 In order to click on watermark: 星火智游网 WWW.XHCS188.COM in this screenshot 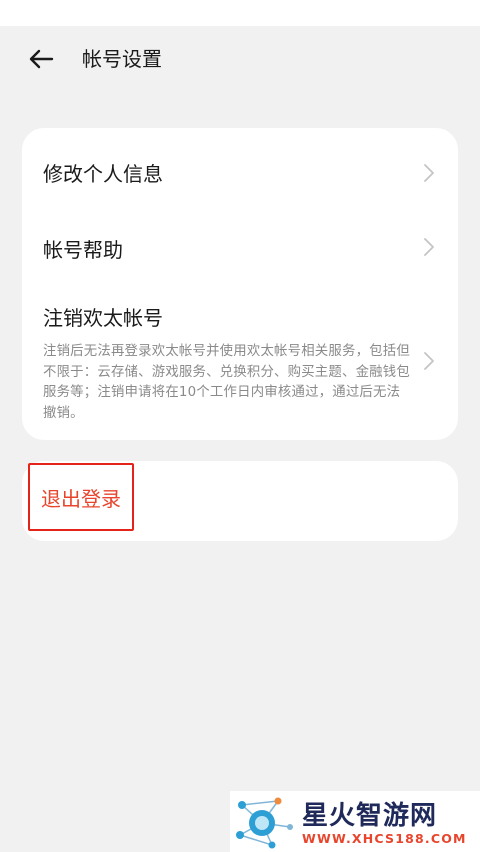, I will do `click(355, 821)`.